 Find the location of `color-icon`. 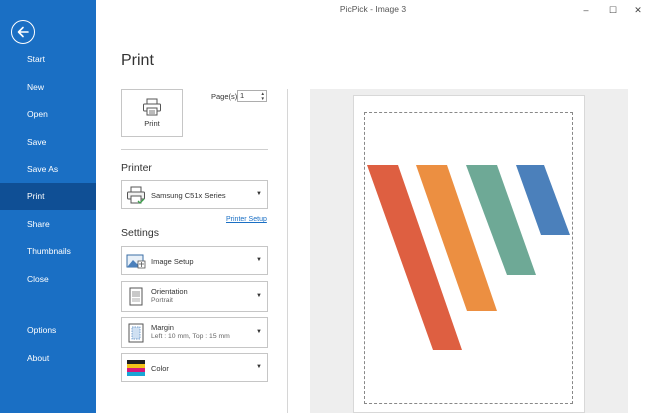

color-icon is located at coordinates (136, 368).